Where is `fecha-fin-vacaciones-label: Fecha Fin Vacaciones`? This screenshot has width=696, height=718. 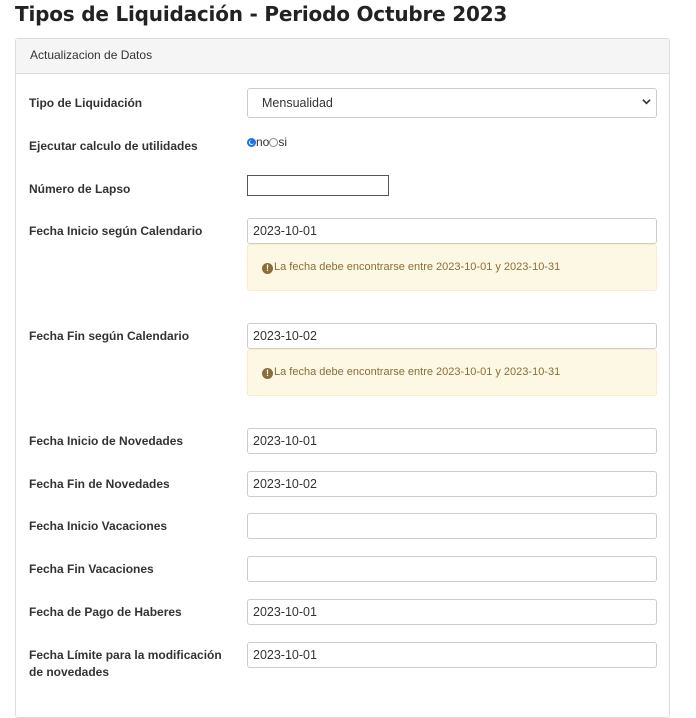 fecha-fin-vacaciones-label: Fecha Fin Vacaciones is located at coordinates (91, 569).